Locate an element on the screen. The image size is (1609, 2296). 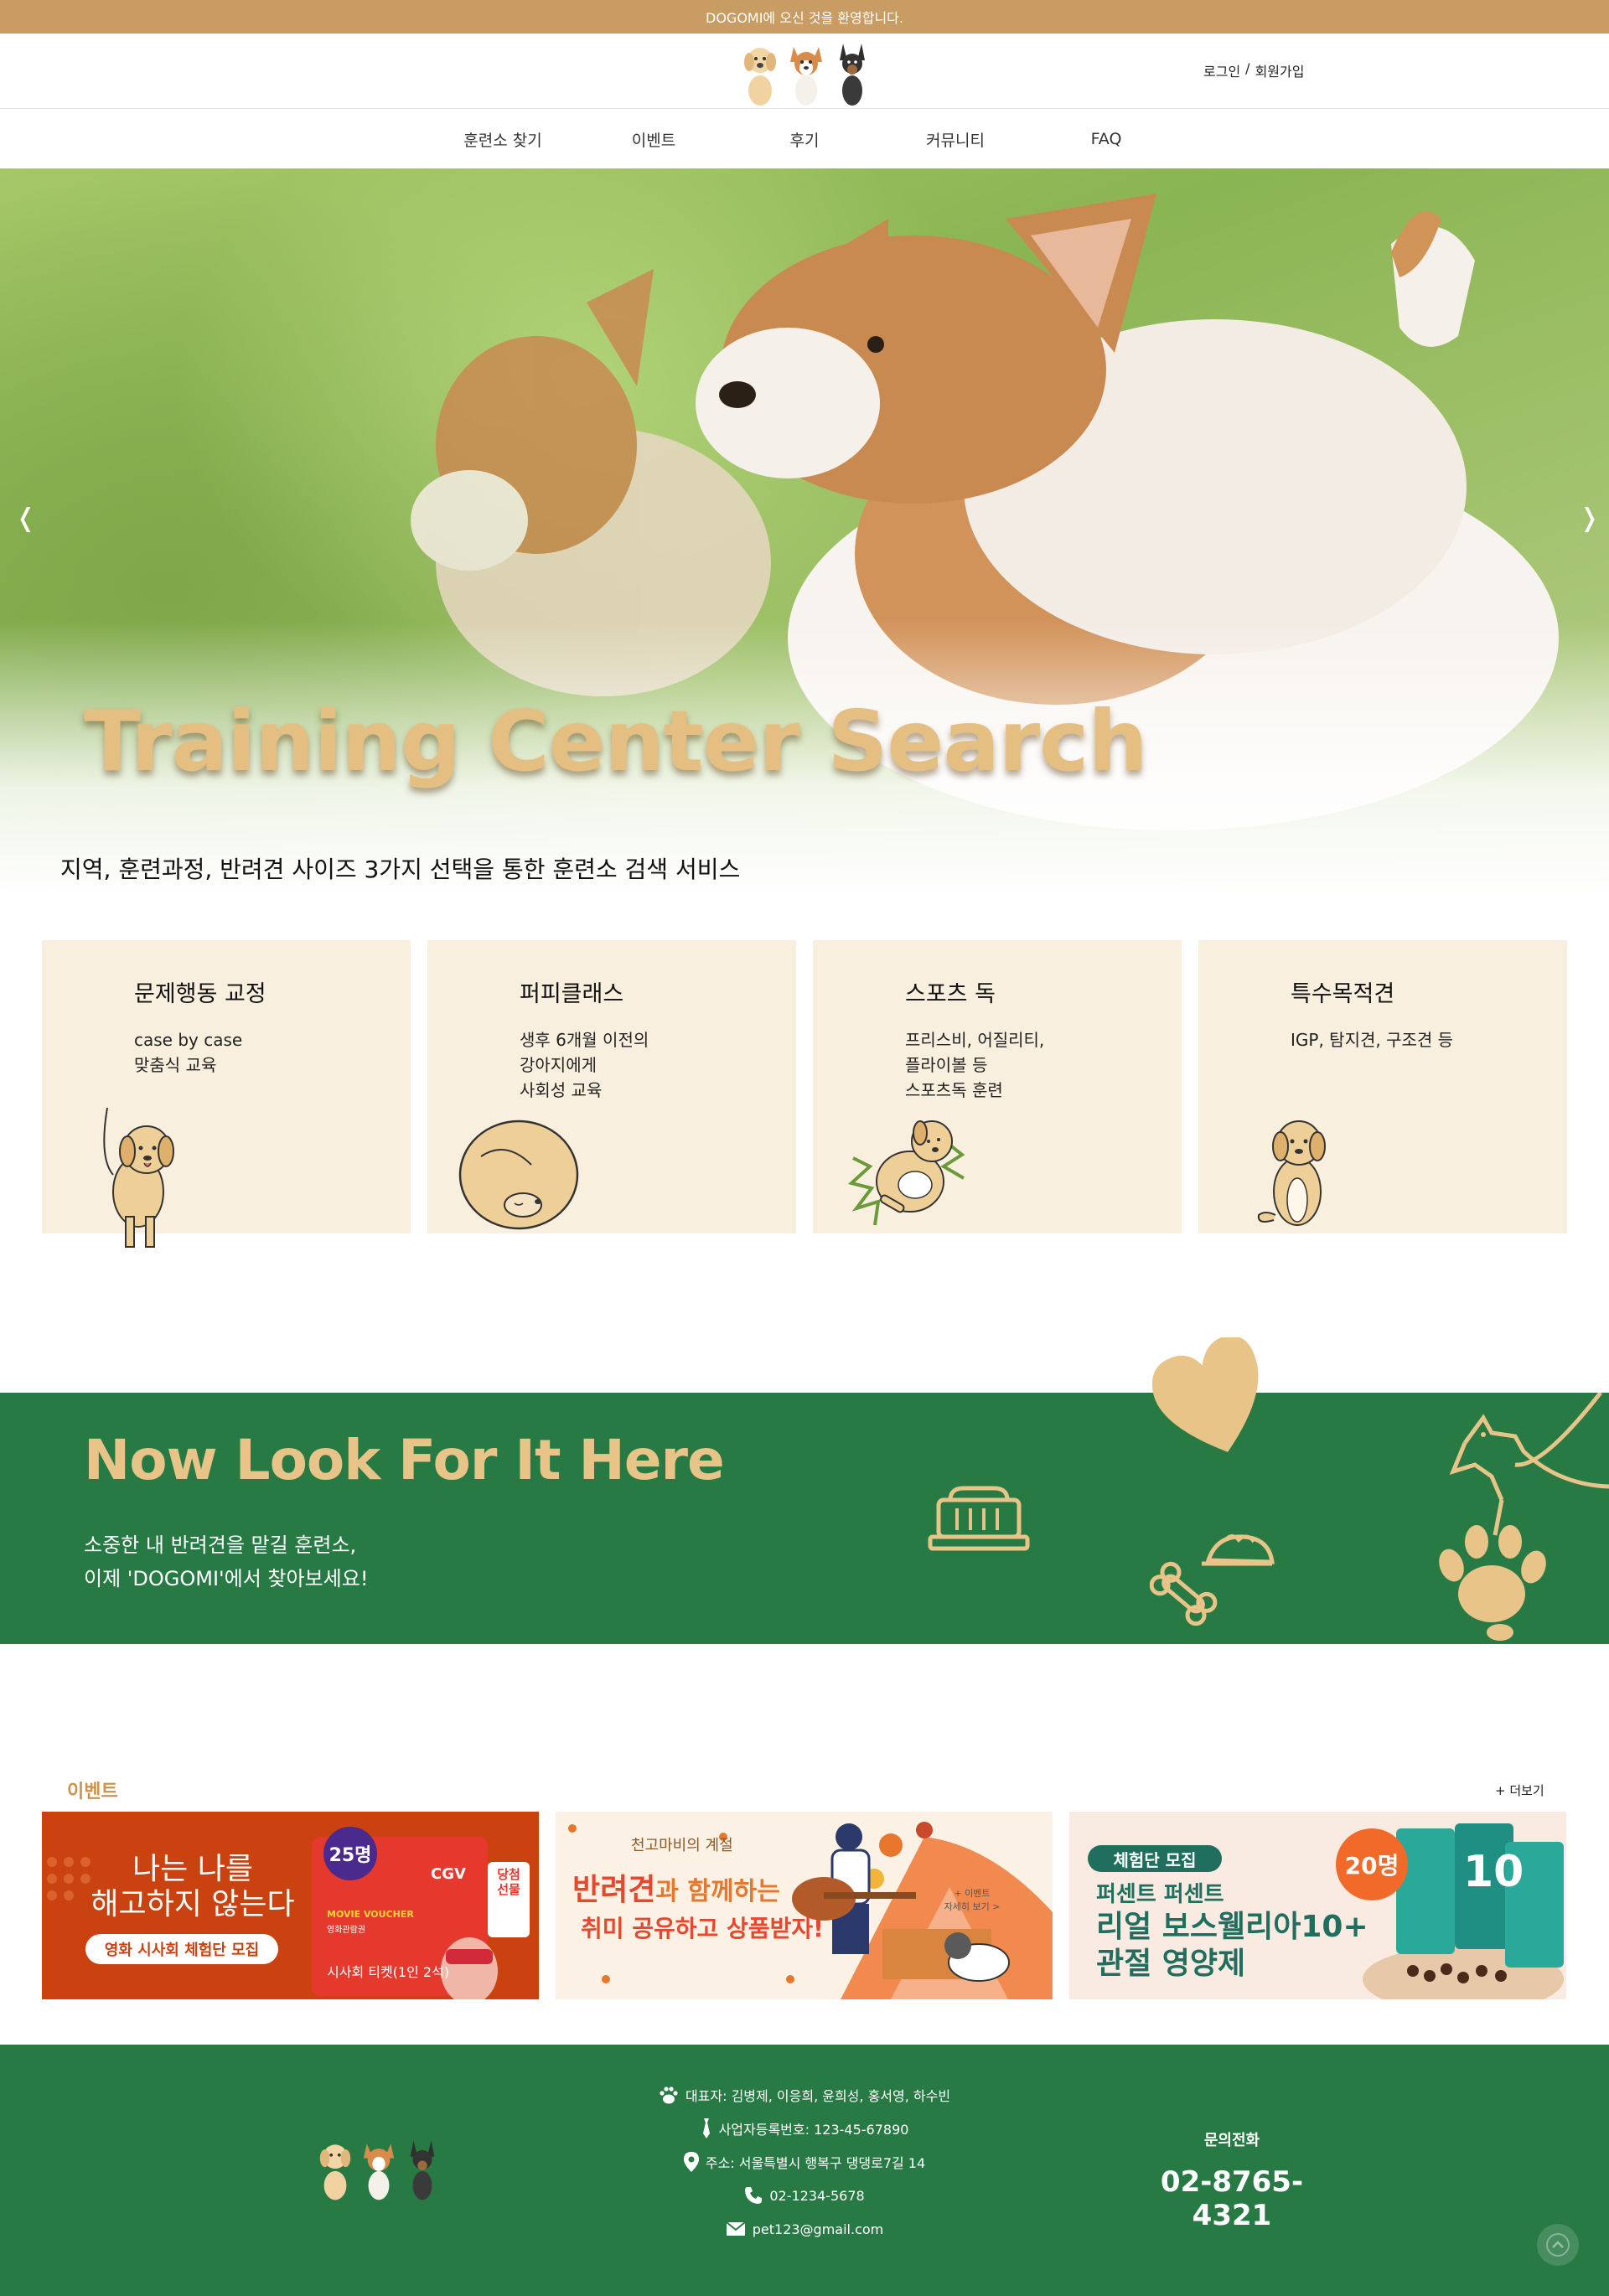
footer-bizno-row: 사업자등록번호: 123-45-67890 is located at coordinates (805, 2128).